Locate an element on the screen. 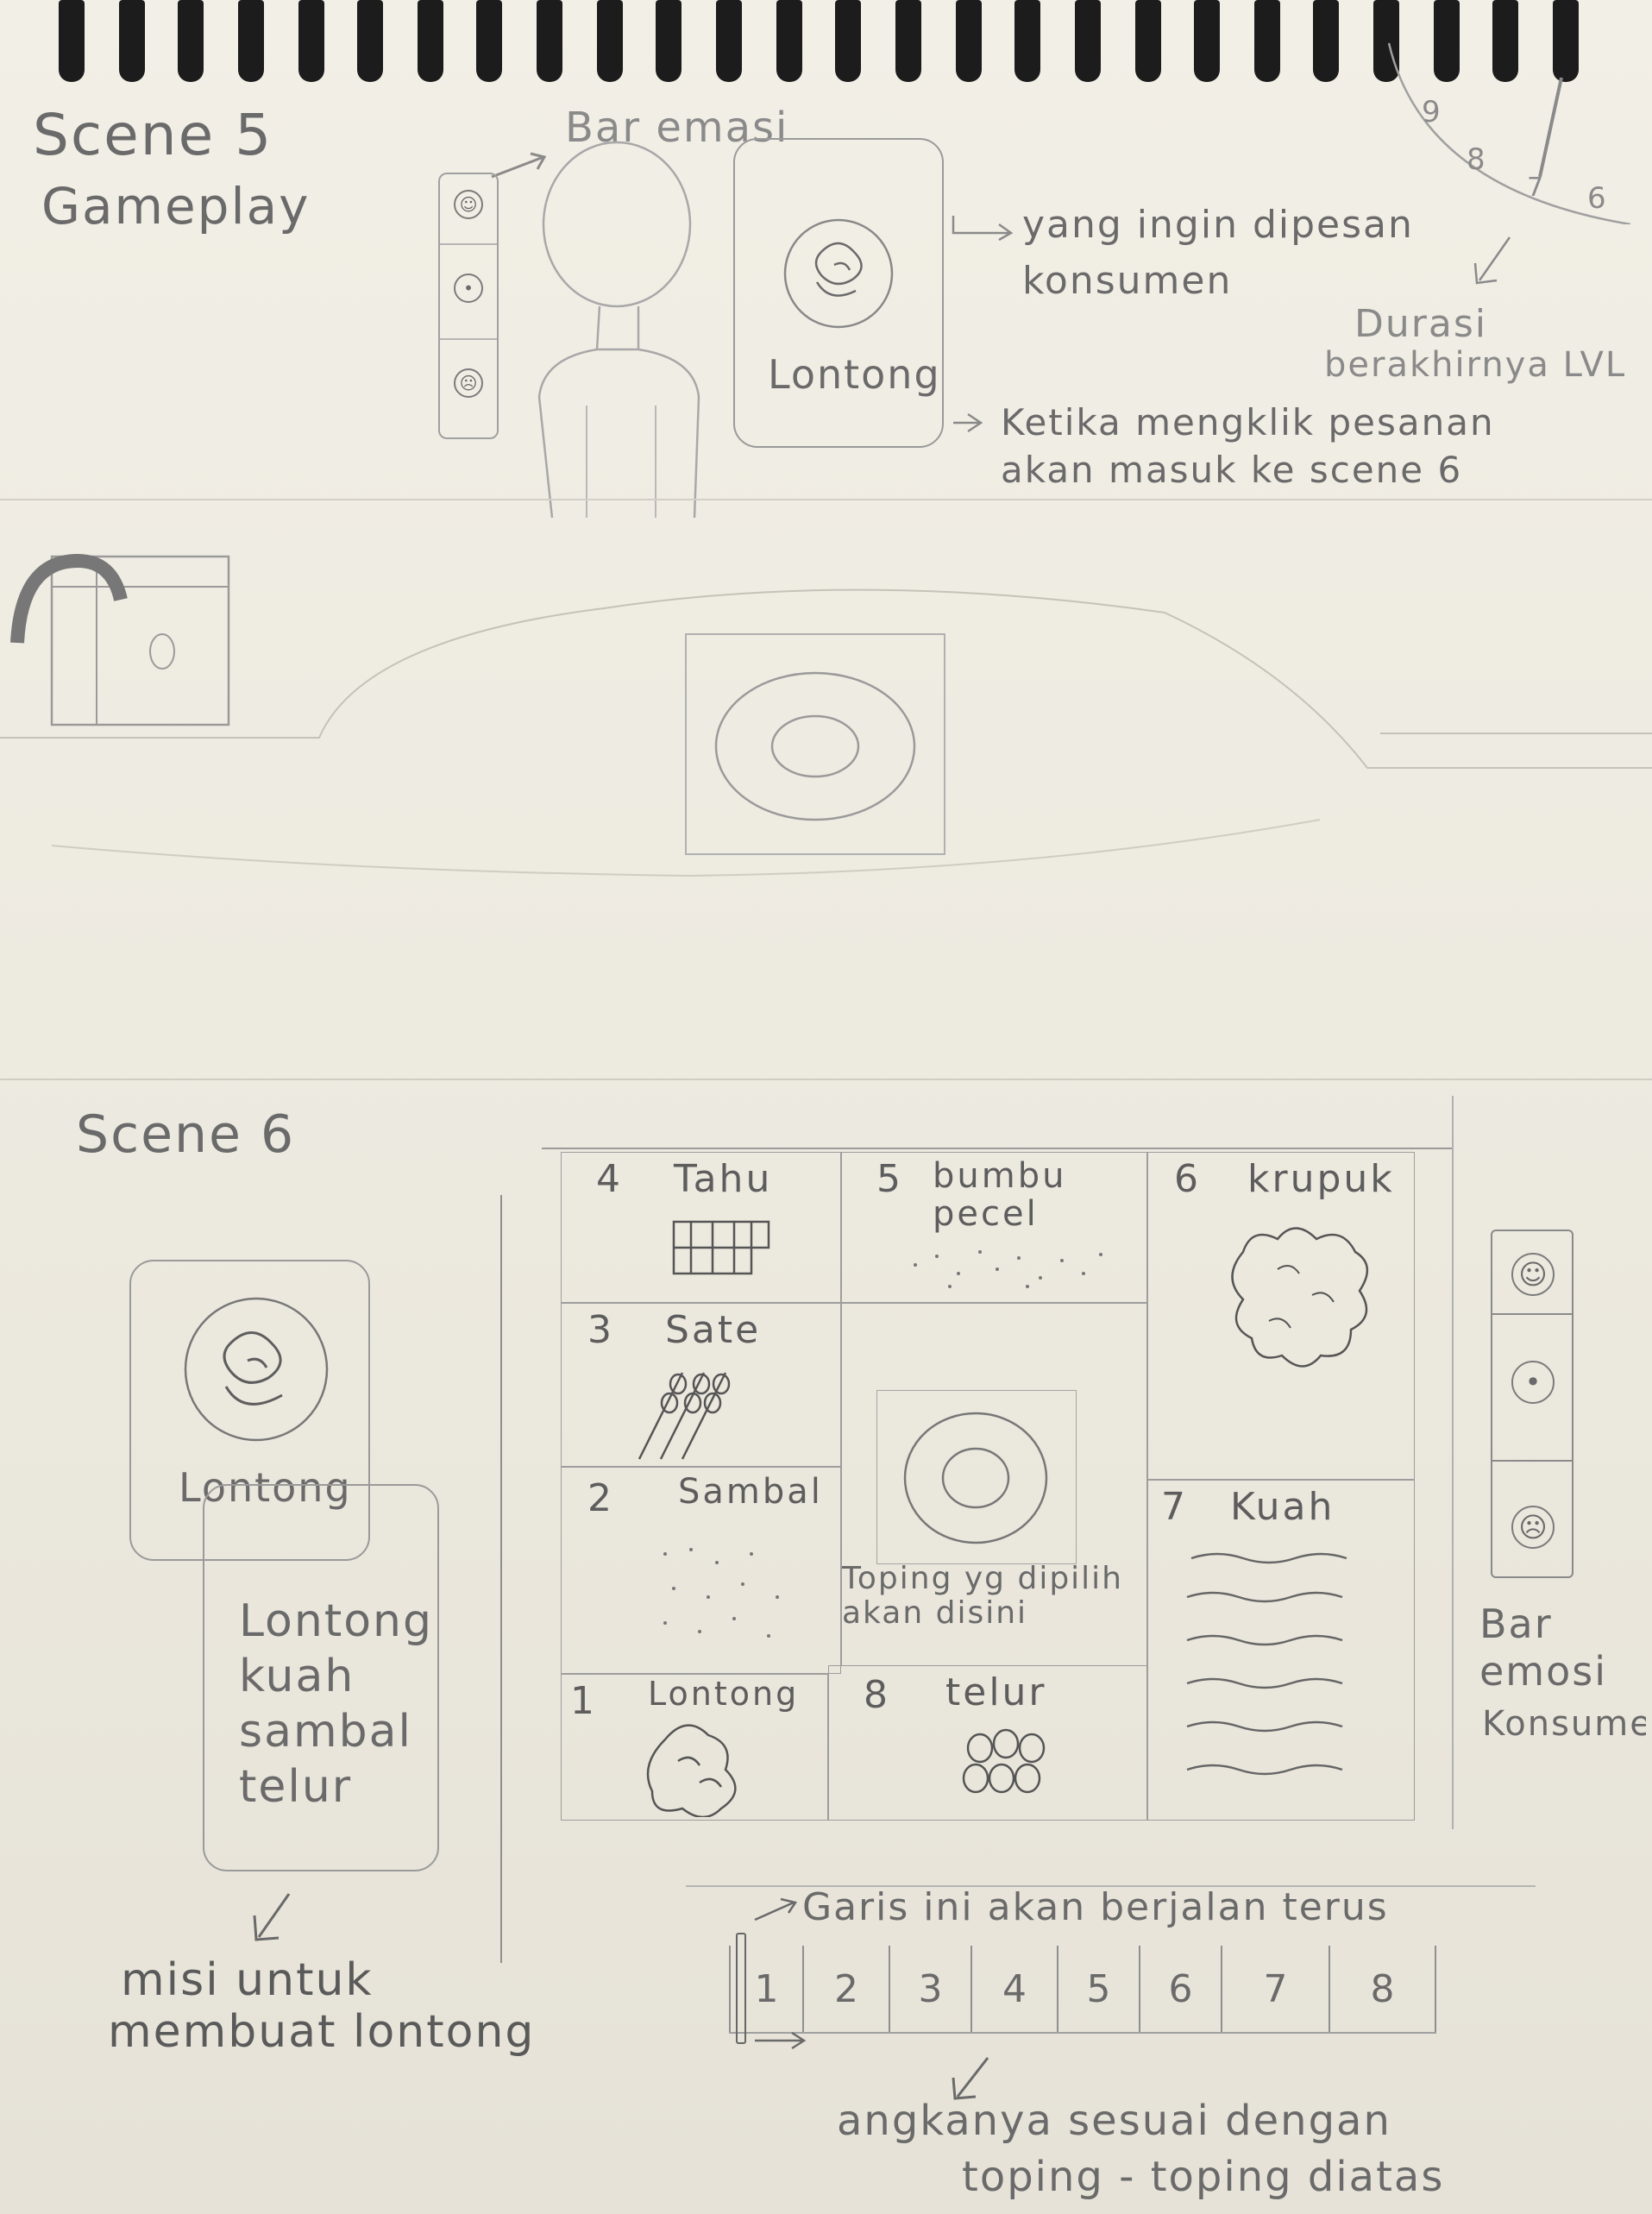  topping-name: Lontong is located at coordinates (724, 1694).